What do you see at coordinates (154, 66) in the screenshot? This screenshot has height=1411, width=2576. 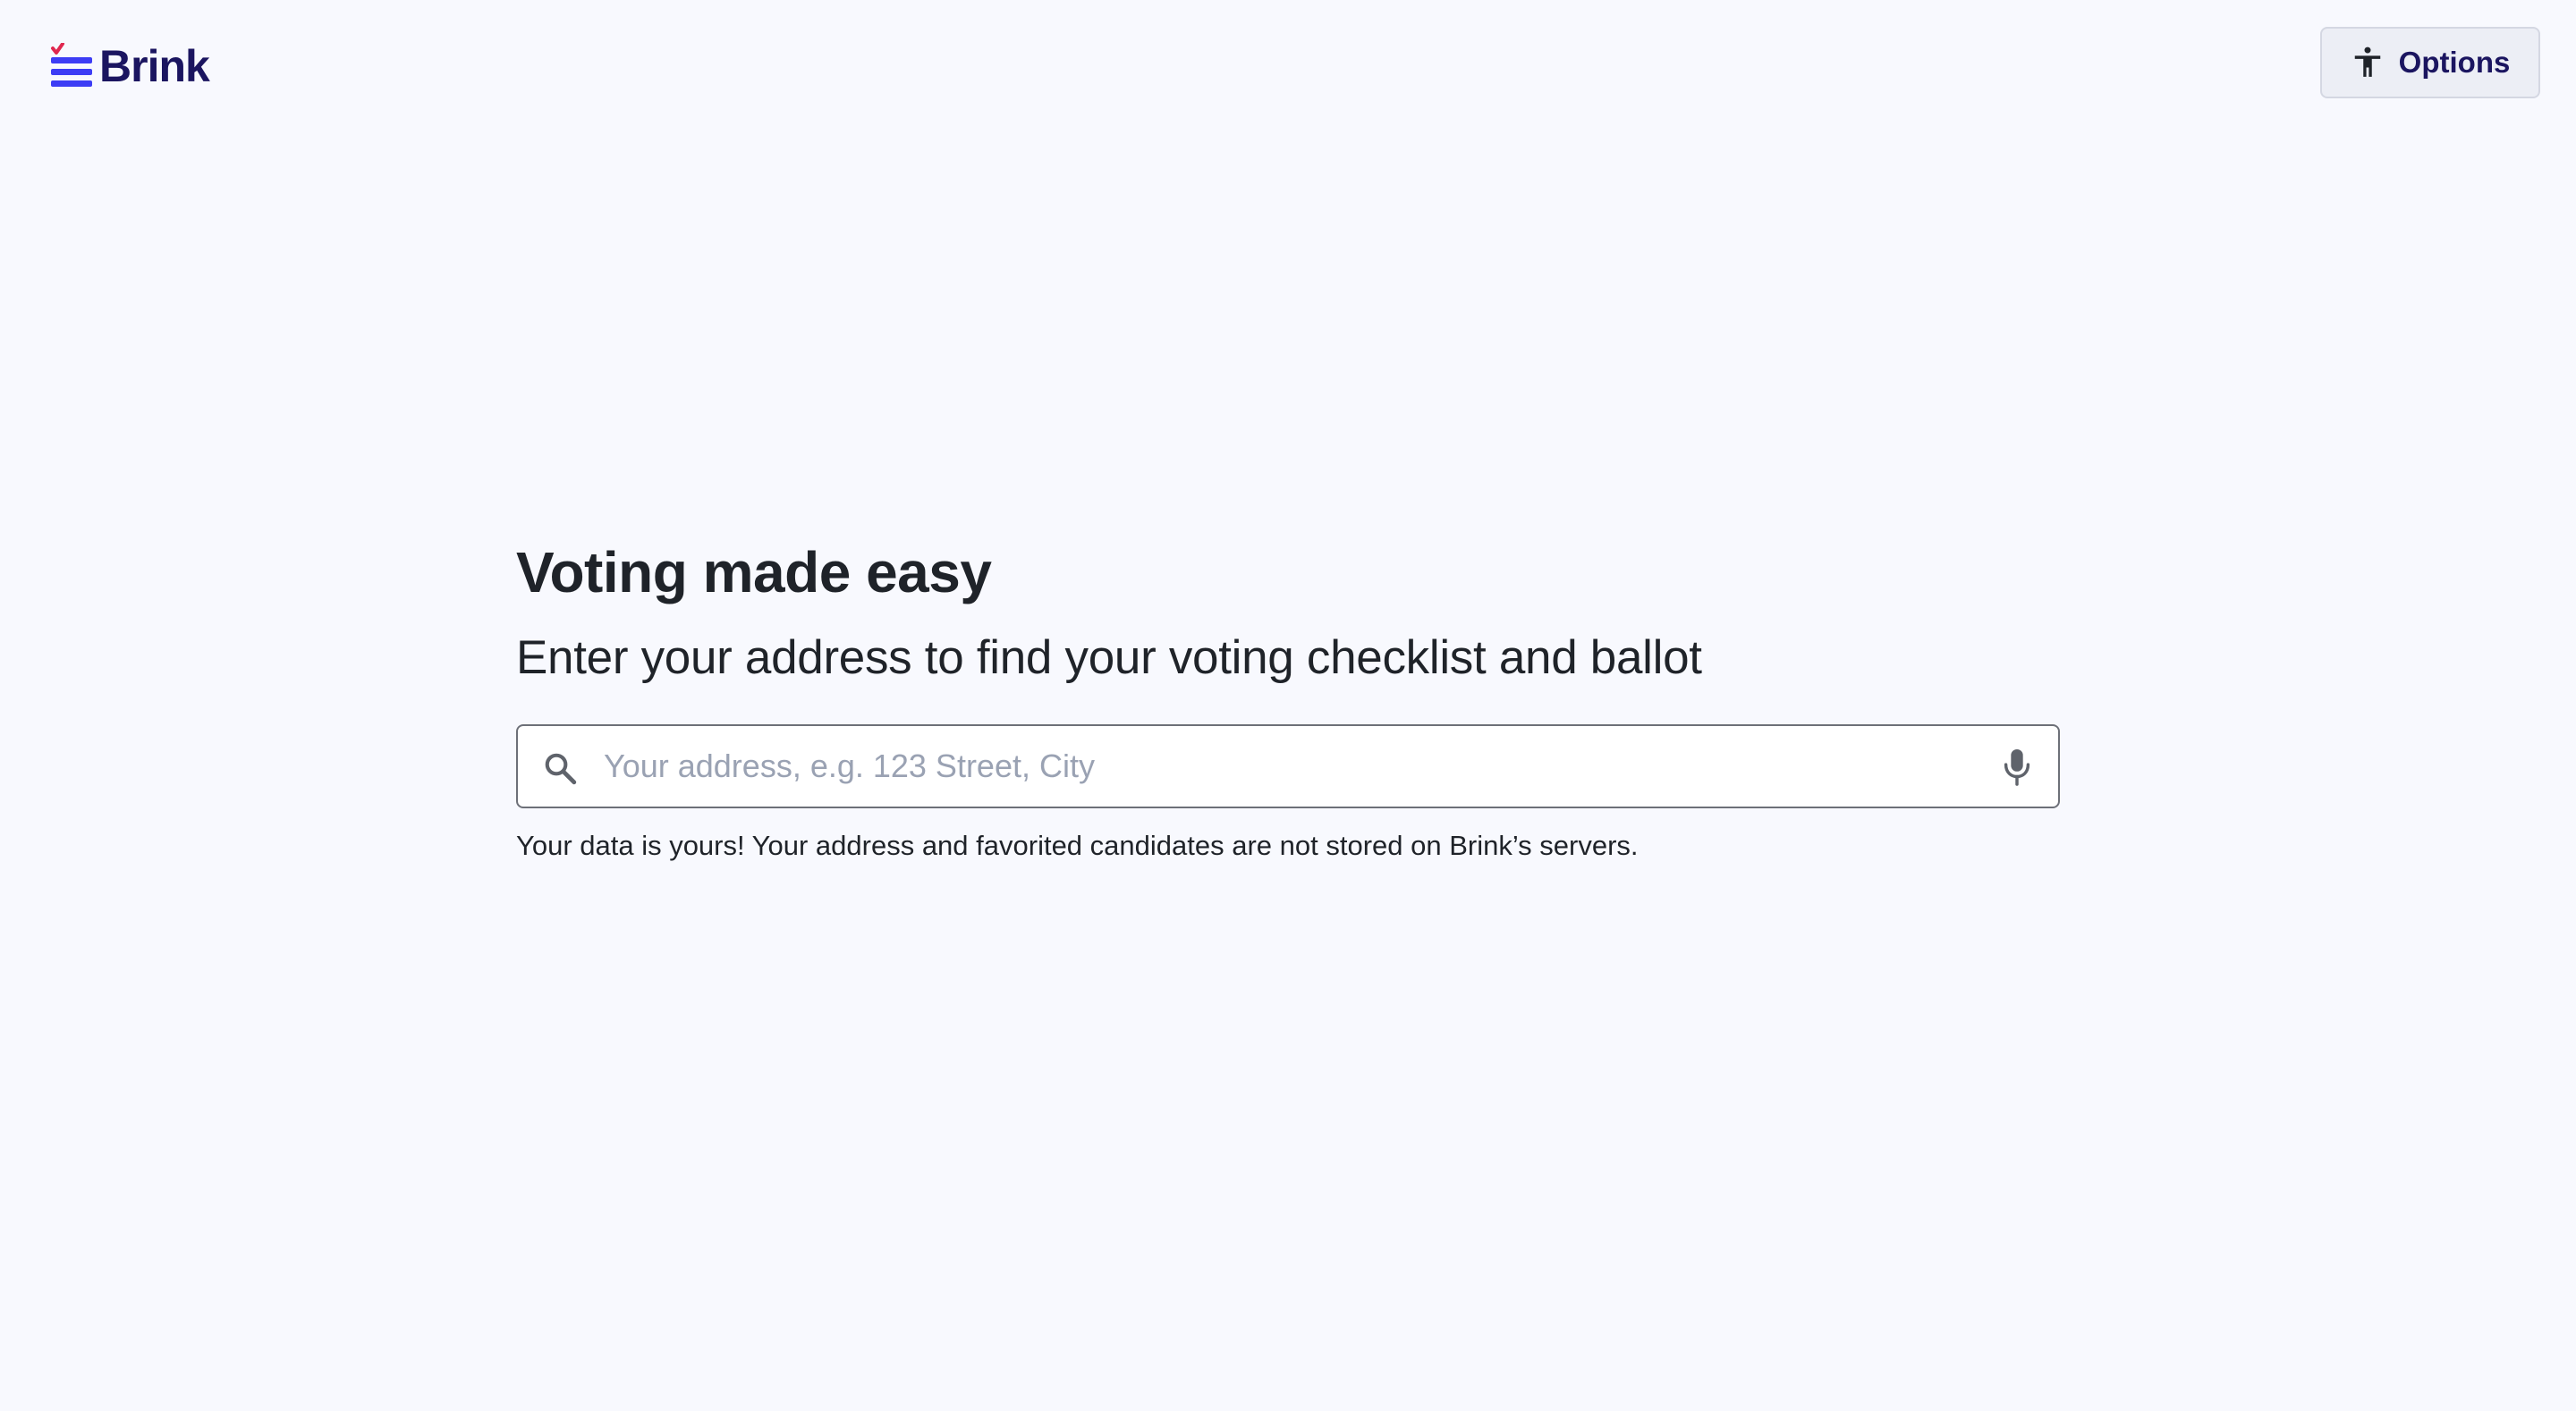 I see `brink-logo-text: Brink` at bounding box center [154, 66].